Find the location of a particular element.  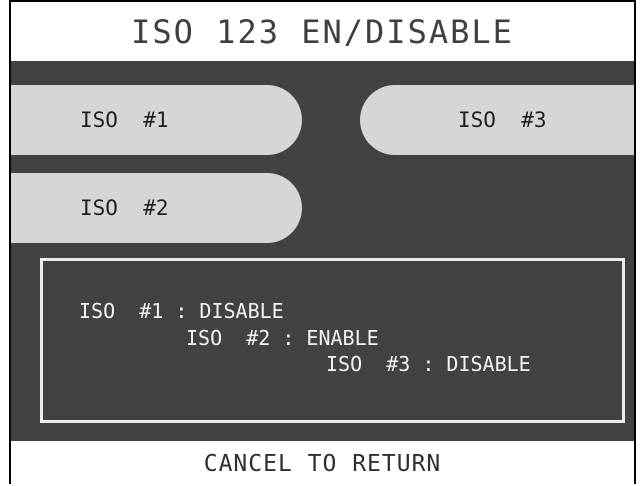

cancel-instruction: CANCEL TO RETURN is located at coordinates (322, 463).